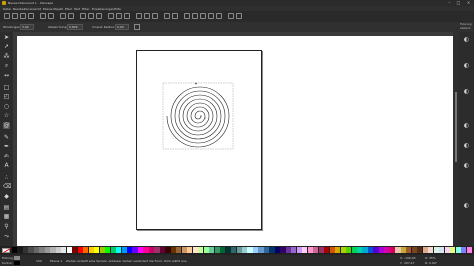 This screenshot has height=266, width=474. I want to click on group-icon, so click(167, 16).